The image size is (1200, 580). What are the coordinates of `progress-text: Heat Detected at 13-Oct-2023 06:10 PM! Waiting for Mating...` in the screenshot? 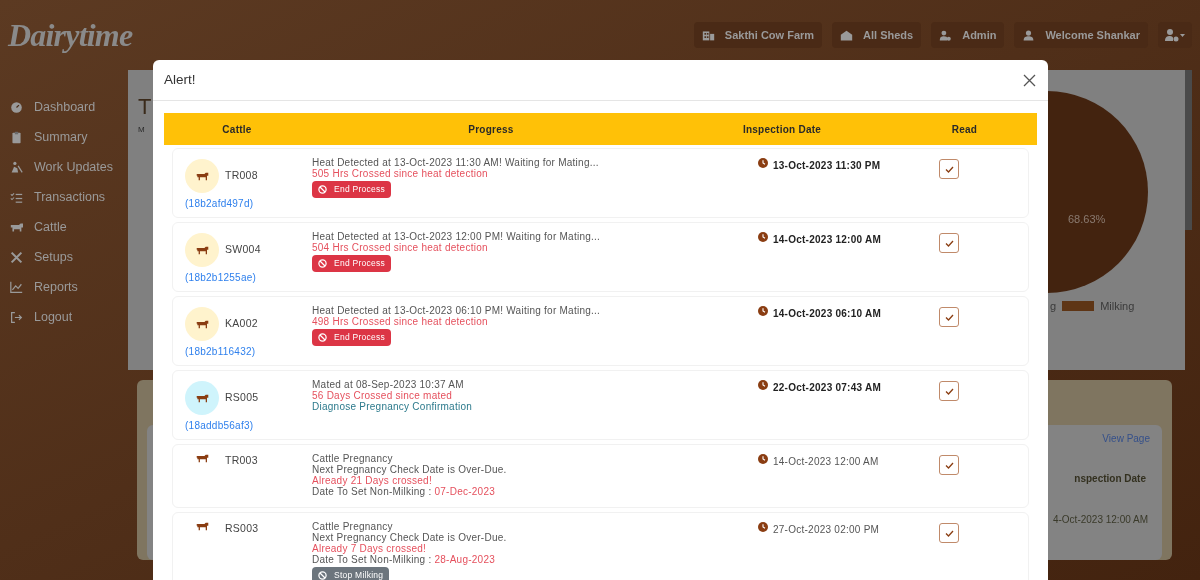 It's located at (457, 310).